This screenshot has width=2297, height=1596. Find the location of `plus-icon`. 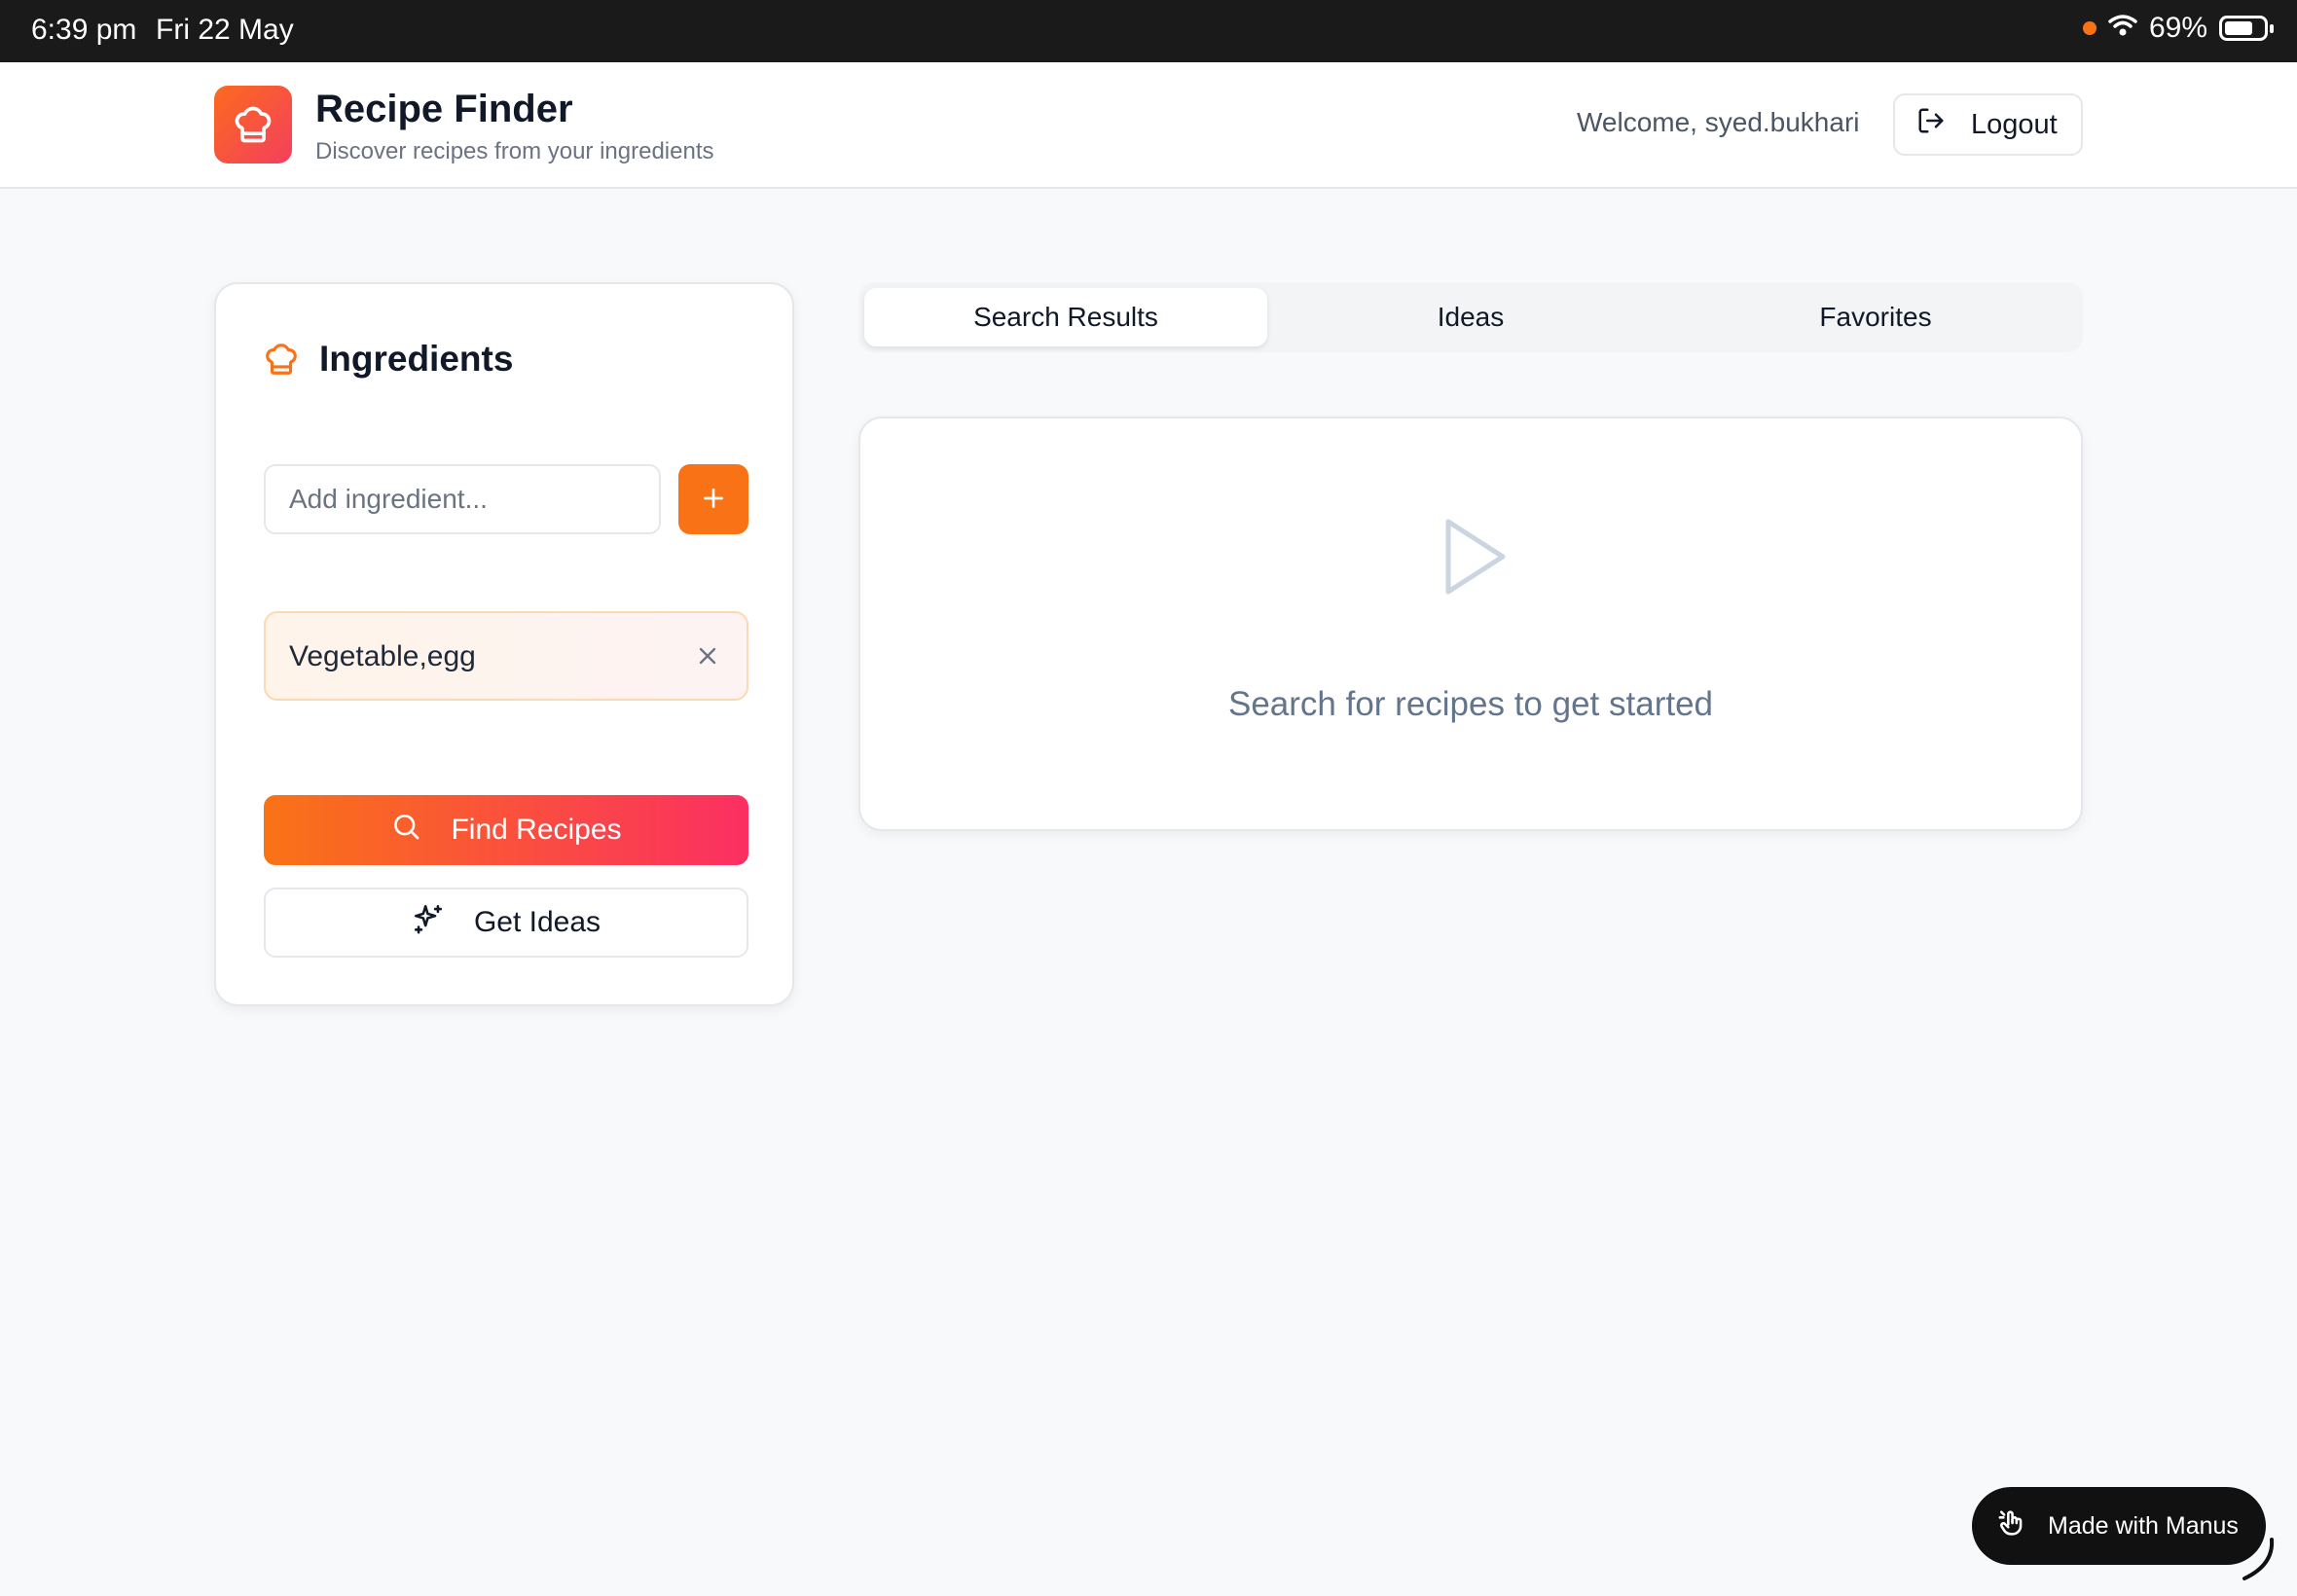

plus-icon is located at coordinates (713, 500).